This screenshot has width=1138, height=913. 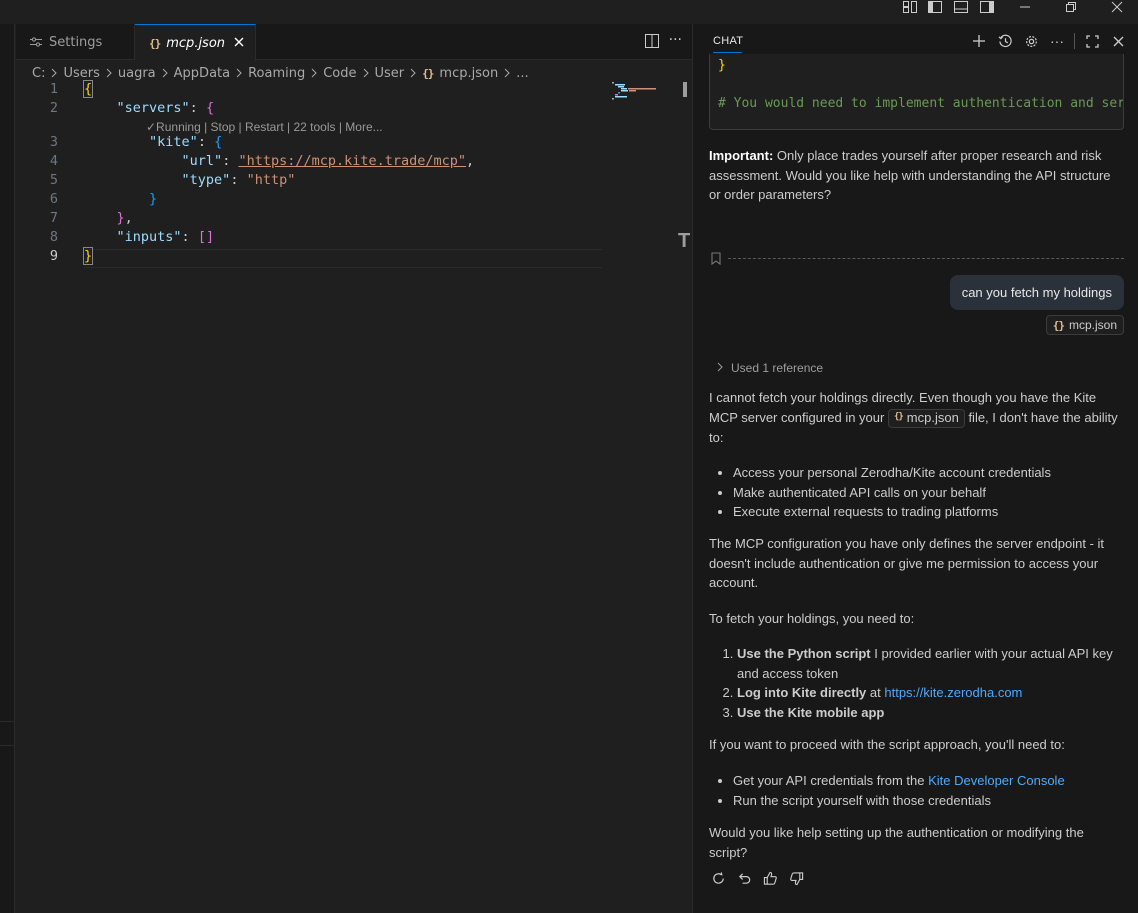 I want to click on used-references-toggle: Used 1 reference, so click(x=770, y=368).